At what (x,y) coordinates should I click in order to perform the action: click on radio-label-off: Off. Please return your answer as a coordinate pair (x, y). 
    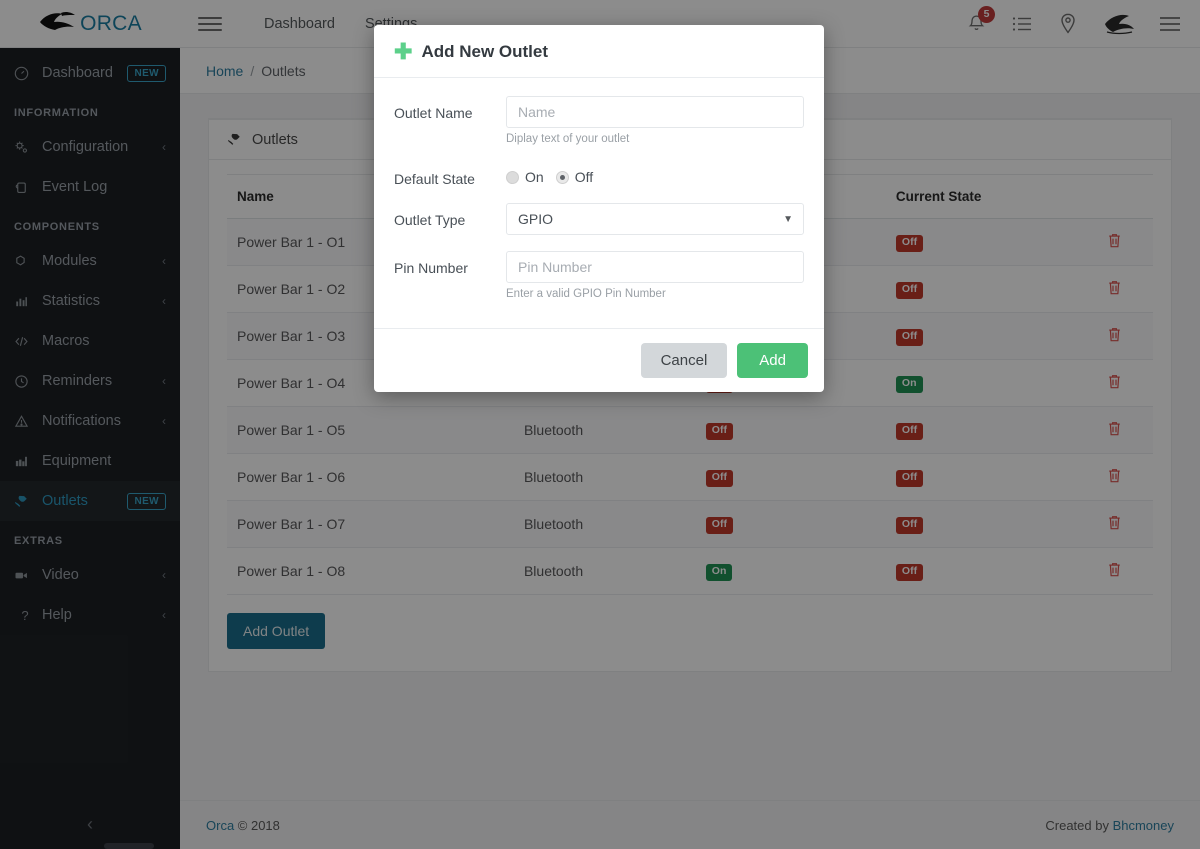
    Looking at the image, I should click on (584, 177).